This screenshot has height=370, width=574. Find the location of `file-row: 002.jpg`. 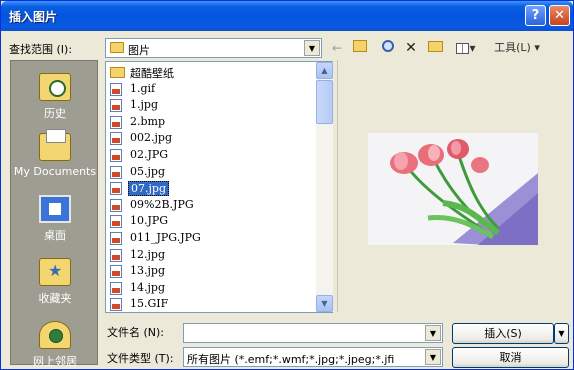

file-row: 002.jpg is located at coordinates (210, 138).